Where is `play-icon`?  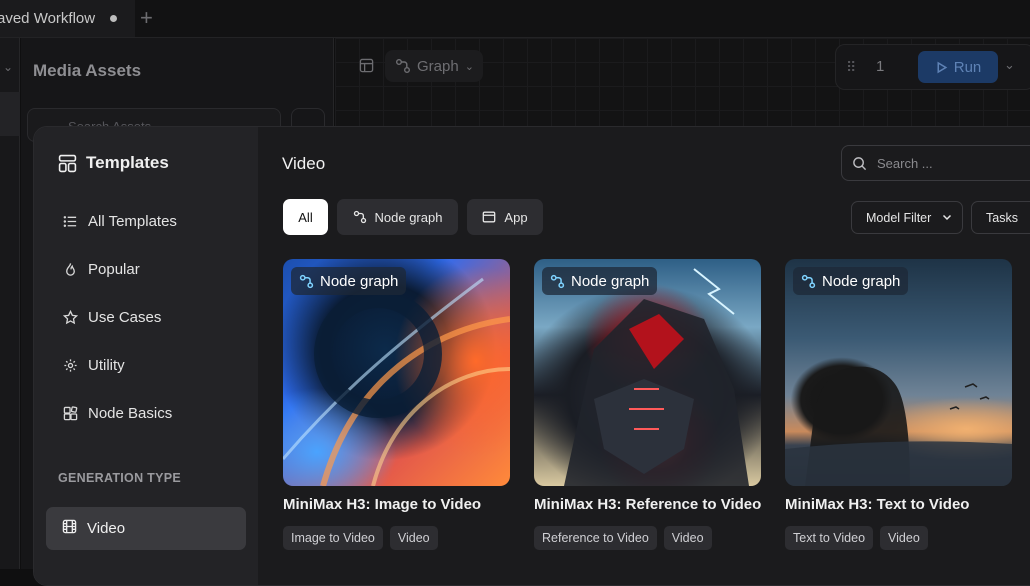
play-icon is located at coordinates (942, 67).